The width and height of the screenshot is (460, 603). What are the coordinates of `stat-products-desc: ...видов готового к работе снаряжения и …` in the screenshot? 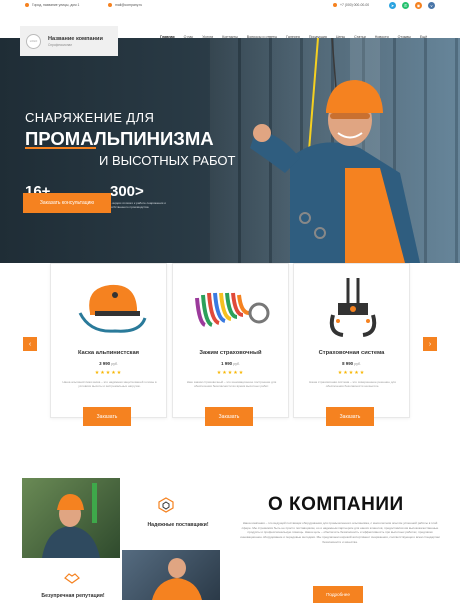 It's located at (138, 205).